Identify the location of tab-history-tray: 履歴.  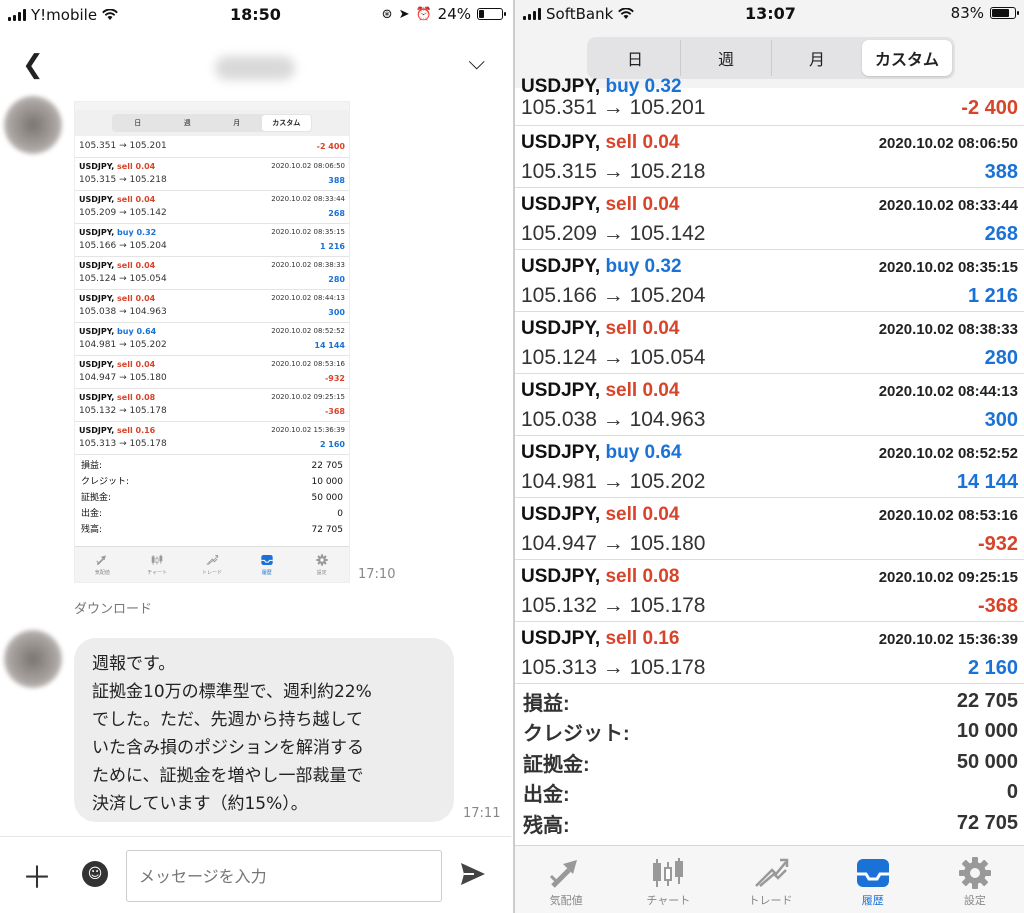
(873, 879).